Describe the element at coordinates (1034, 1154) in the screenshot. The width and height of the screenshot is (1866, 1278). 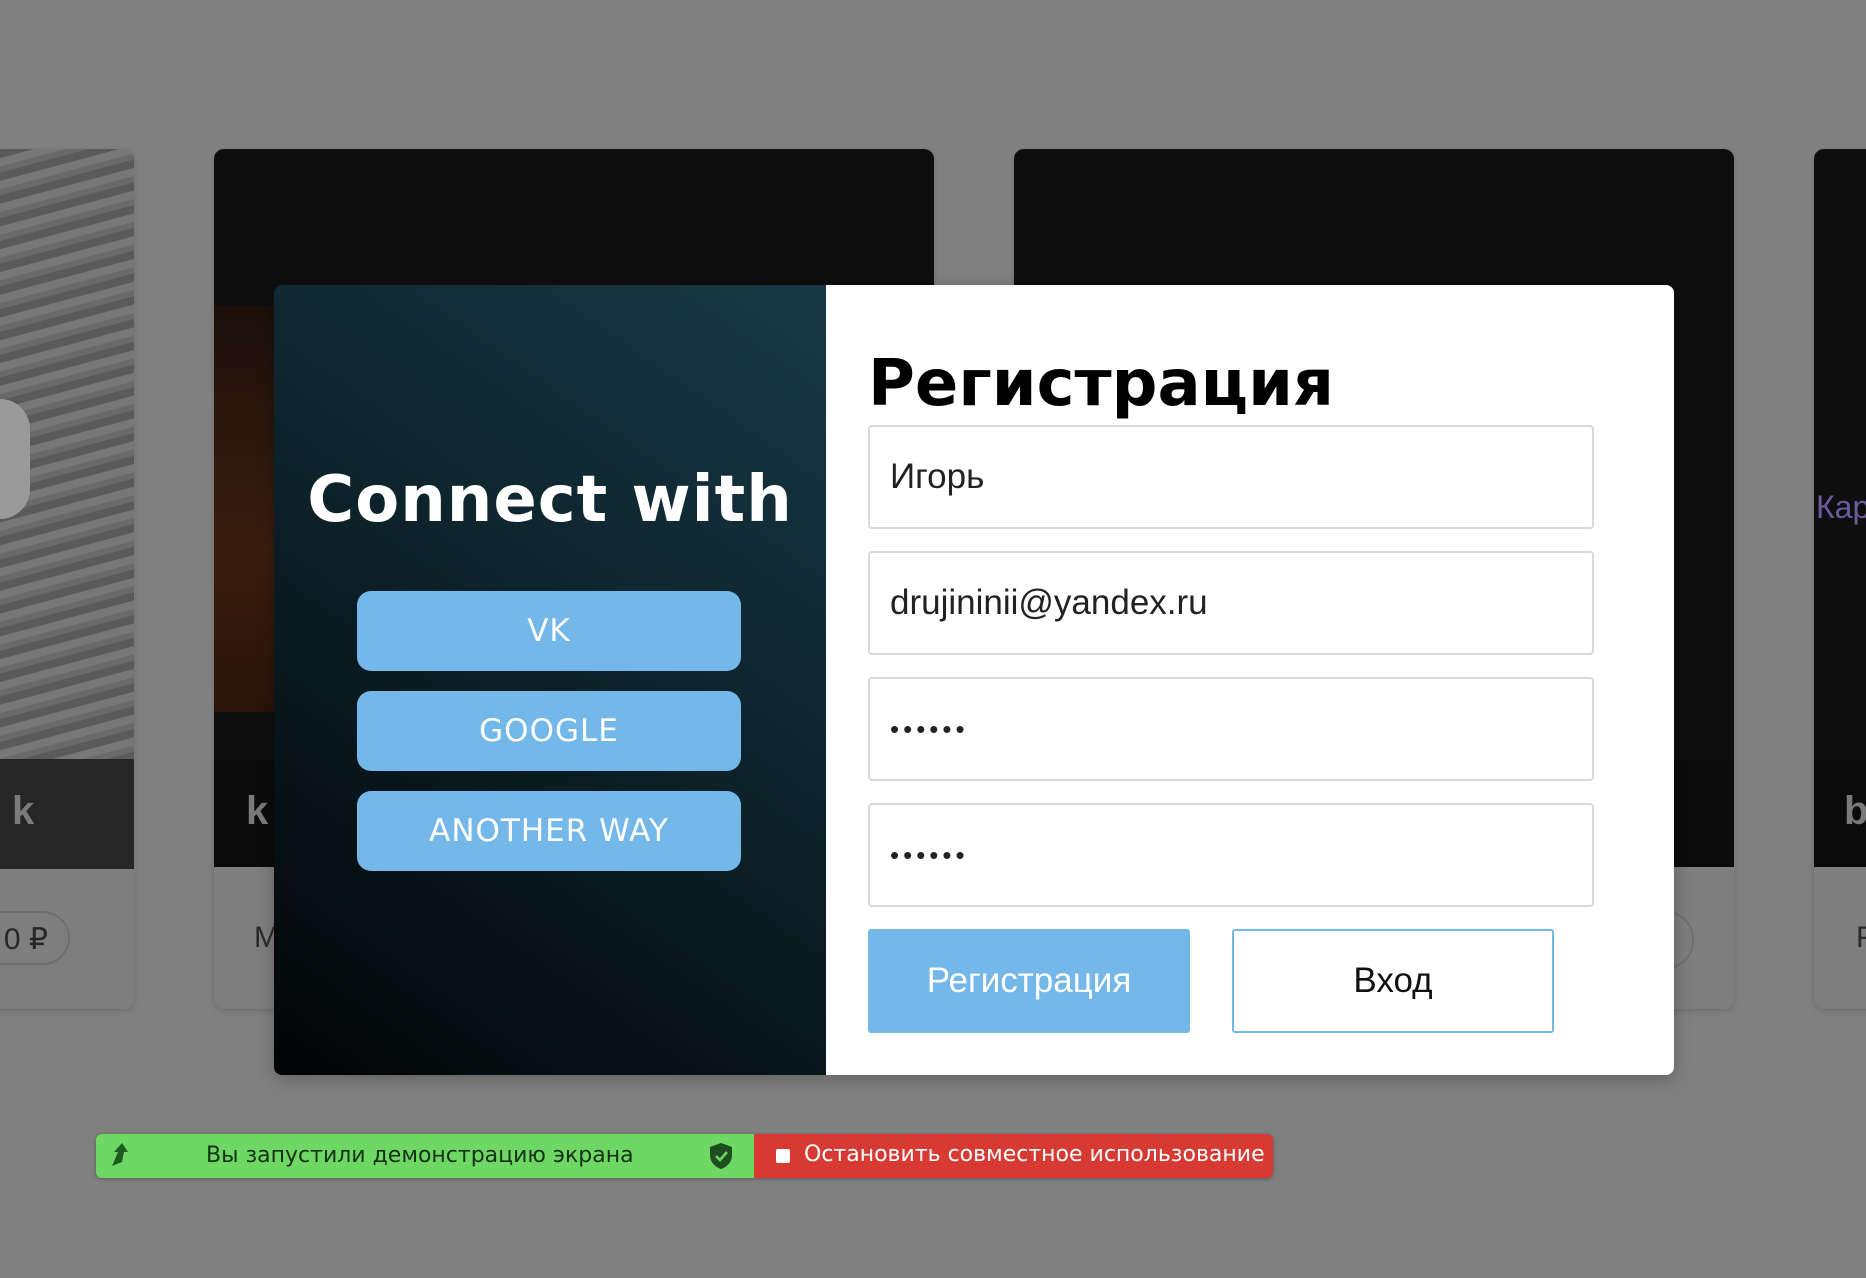
I see `stop-sharing-label: Остановить совместное использование` at that location.